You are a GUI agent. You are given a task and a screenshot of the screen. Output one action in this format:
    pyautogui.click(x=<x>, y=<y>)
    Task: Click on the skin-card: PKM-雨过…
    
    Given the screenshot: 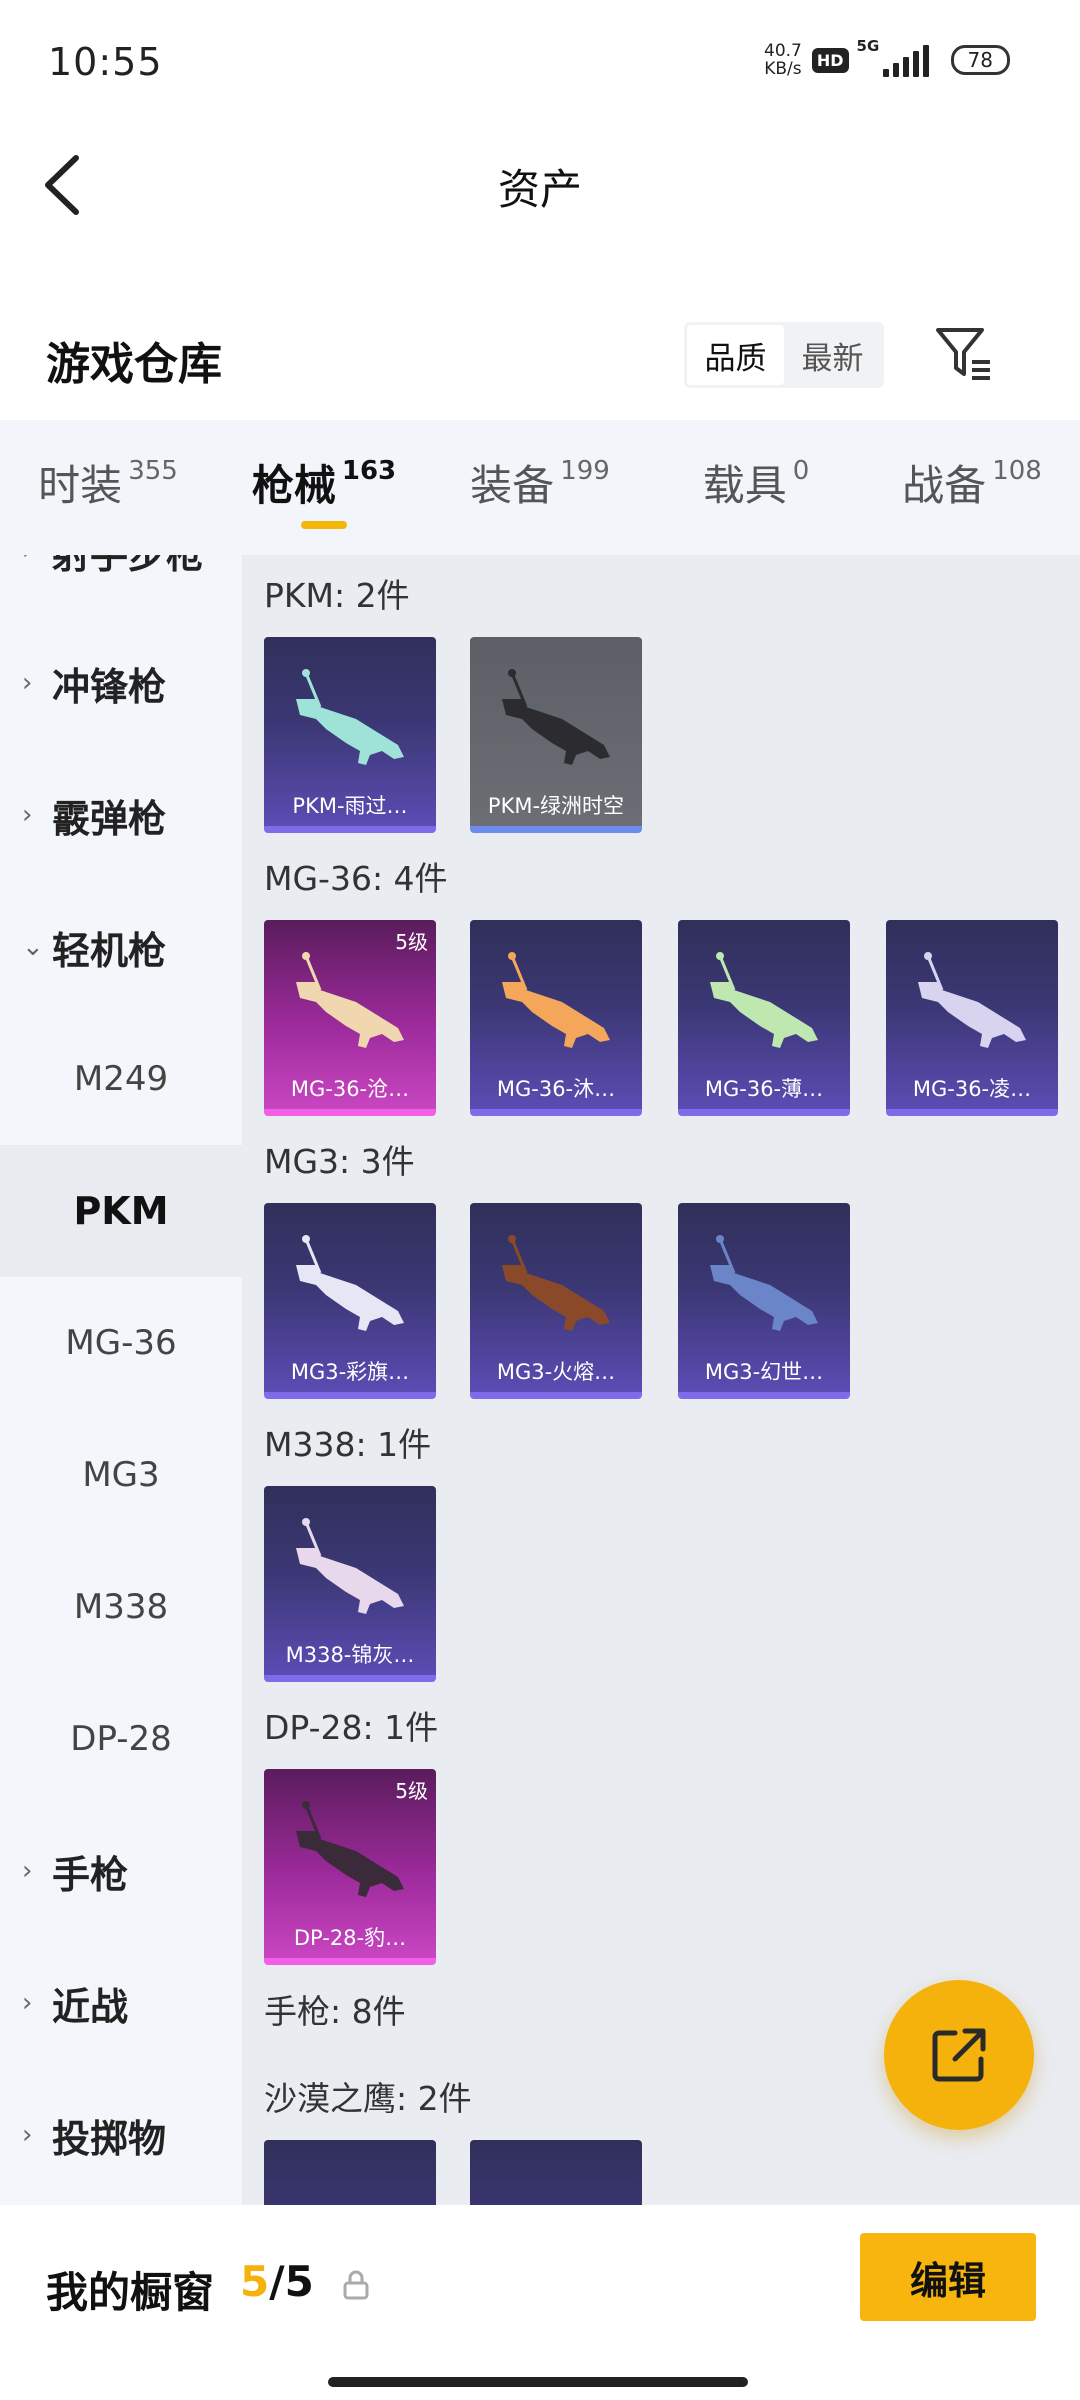 What is the action you would take?
    pyautogui.click(x=350, y=735)
    